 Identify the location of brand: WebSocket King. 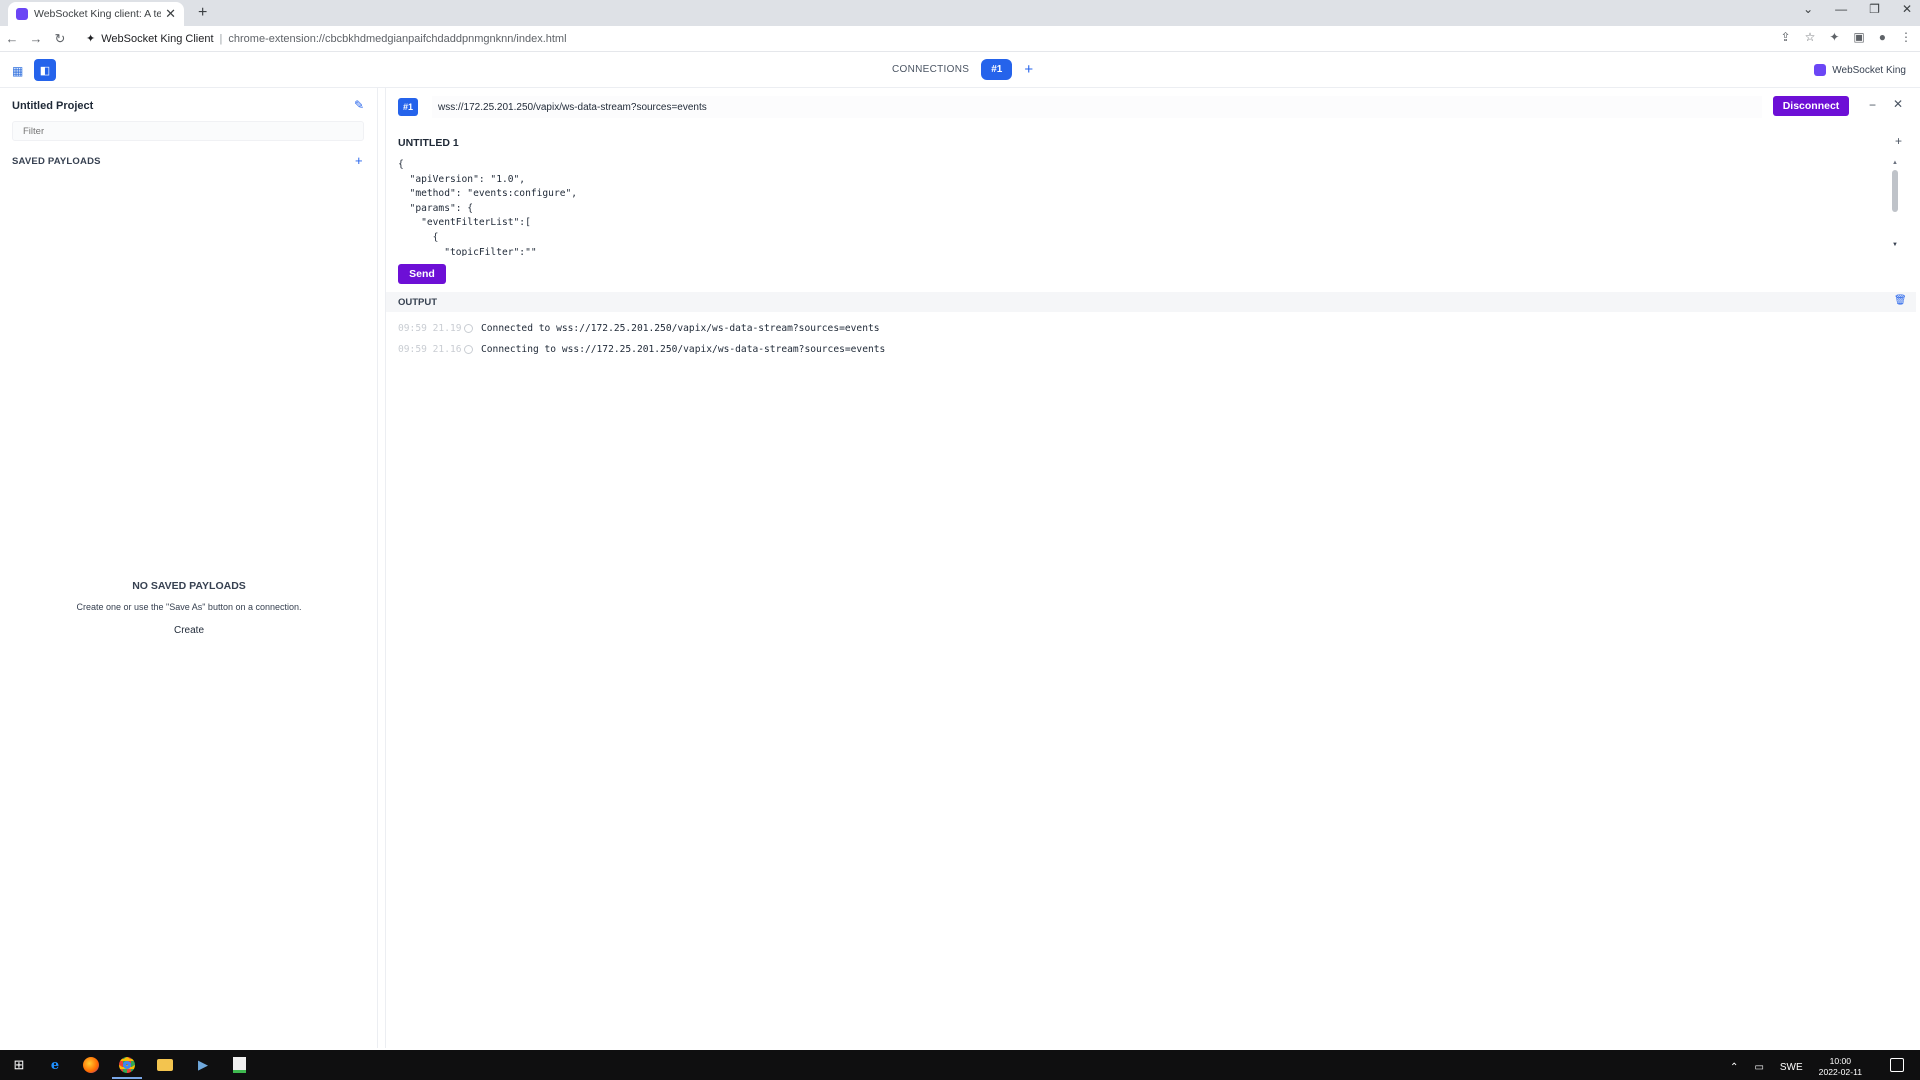
(1860, 70).